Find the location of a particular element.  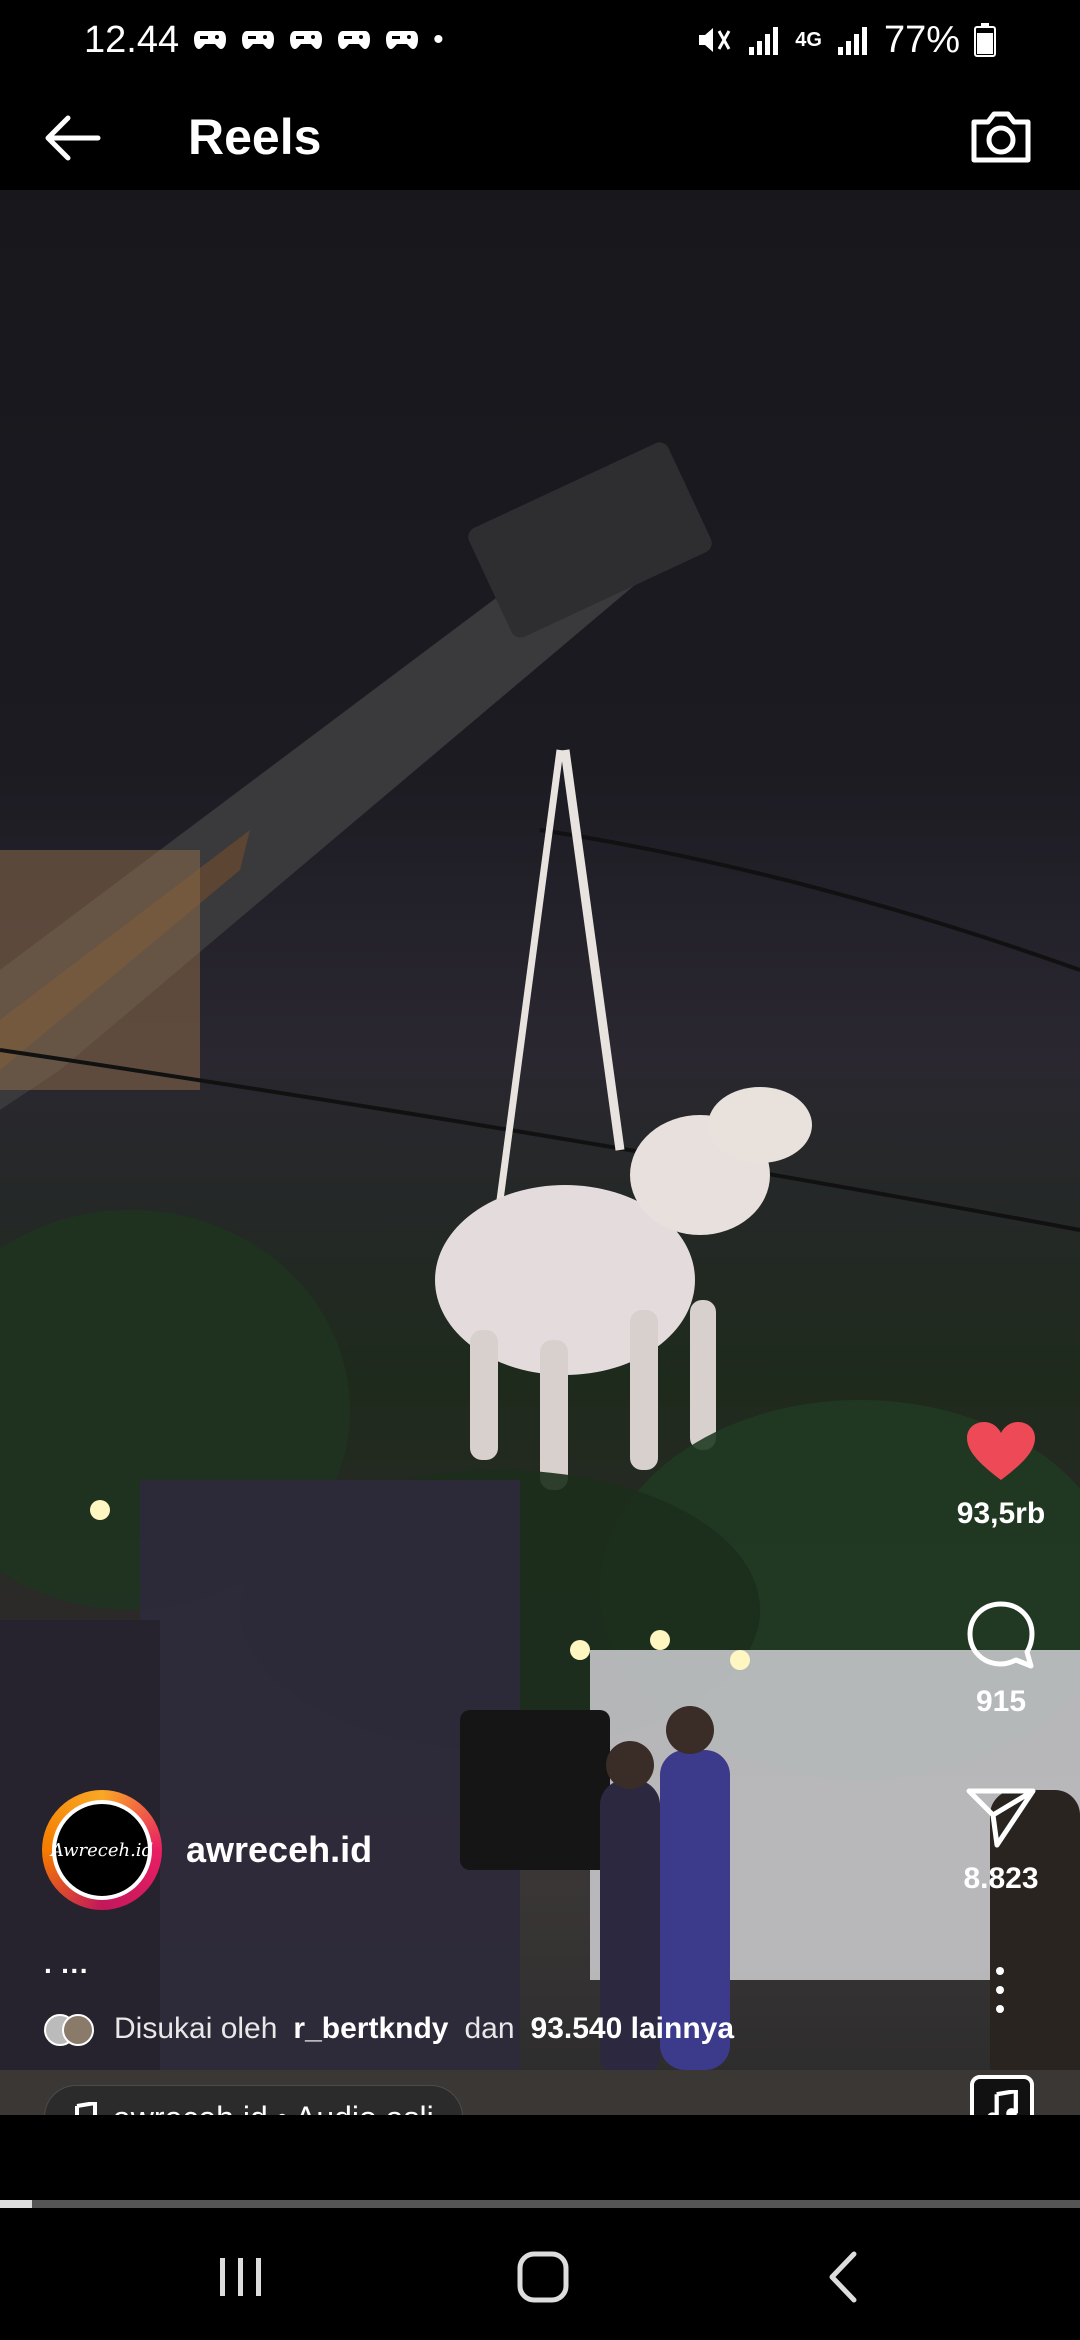

liked-by-count: 93.540 lainnya is located at coordinates (632, 2029).